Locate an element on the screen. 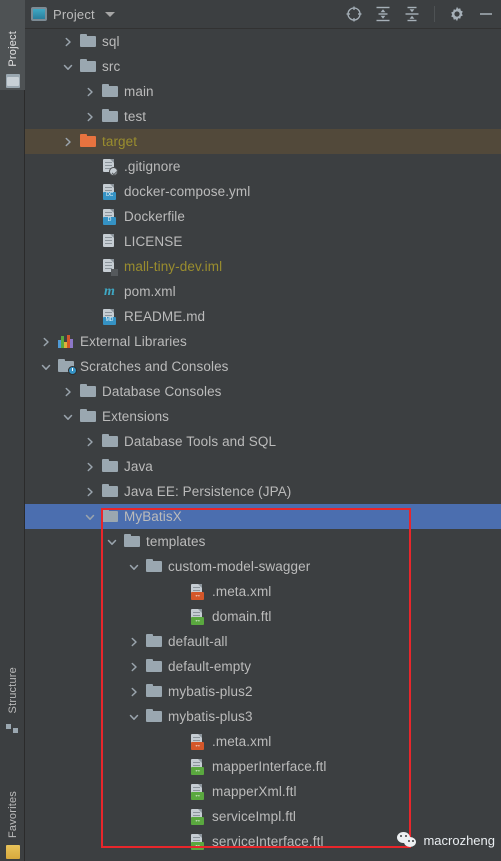 The image size is (501, 861). page-title: Project is located at coordinates (74, 14).